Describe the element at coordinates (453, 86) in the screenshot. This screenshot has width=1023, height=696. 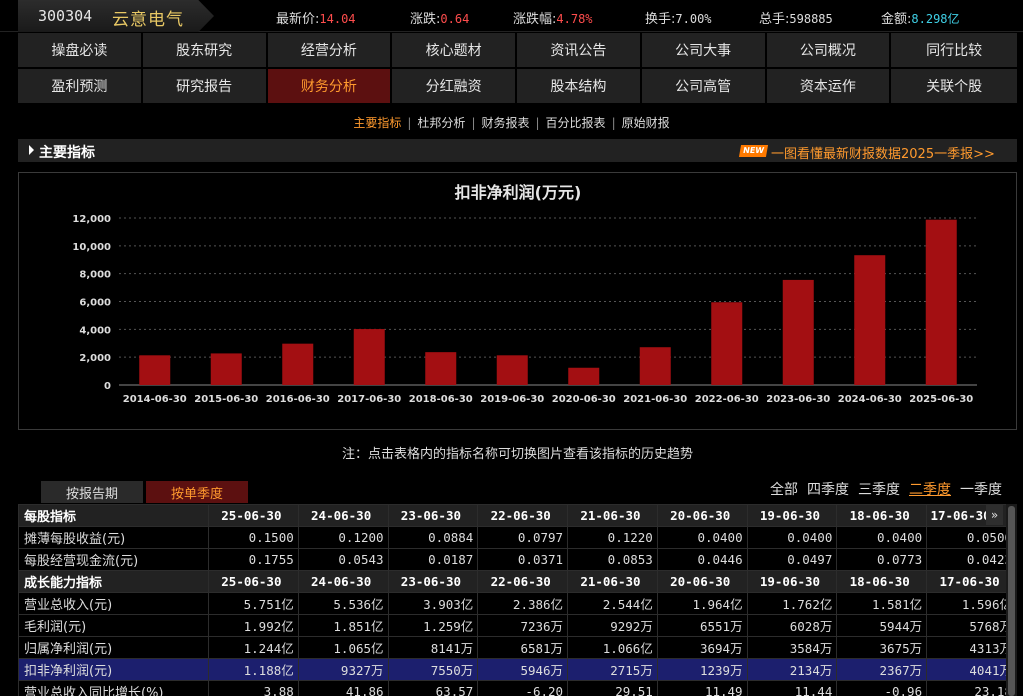
I see `nav-item: 分红融资` at that location.